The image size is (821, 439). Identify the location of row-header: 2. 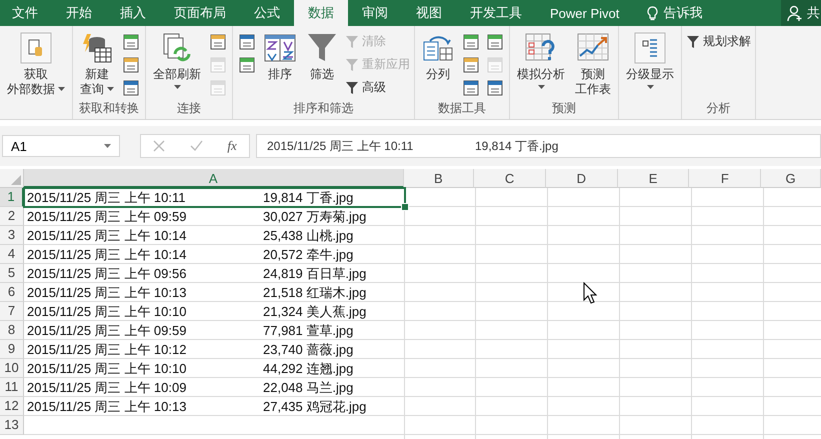
(12, 216).